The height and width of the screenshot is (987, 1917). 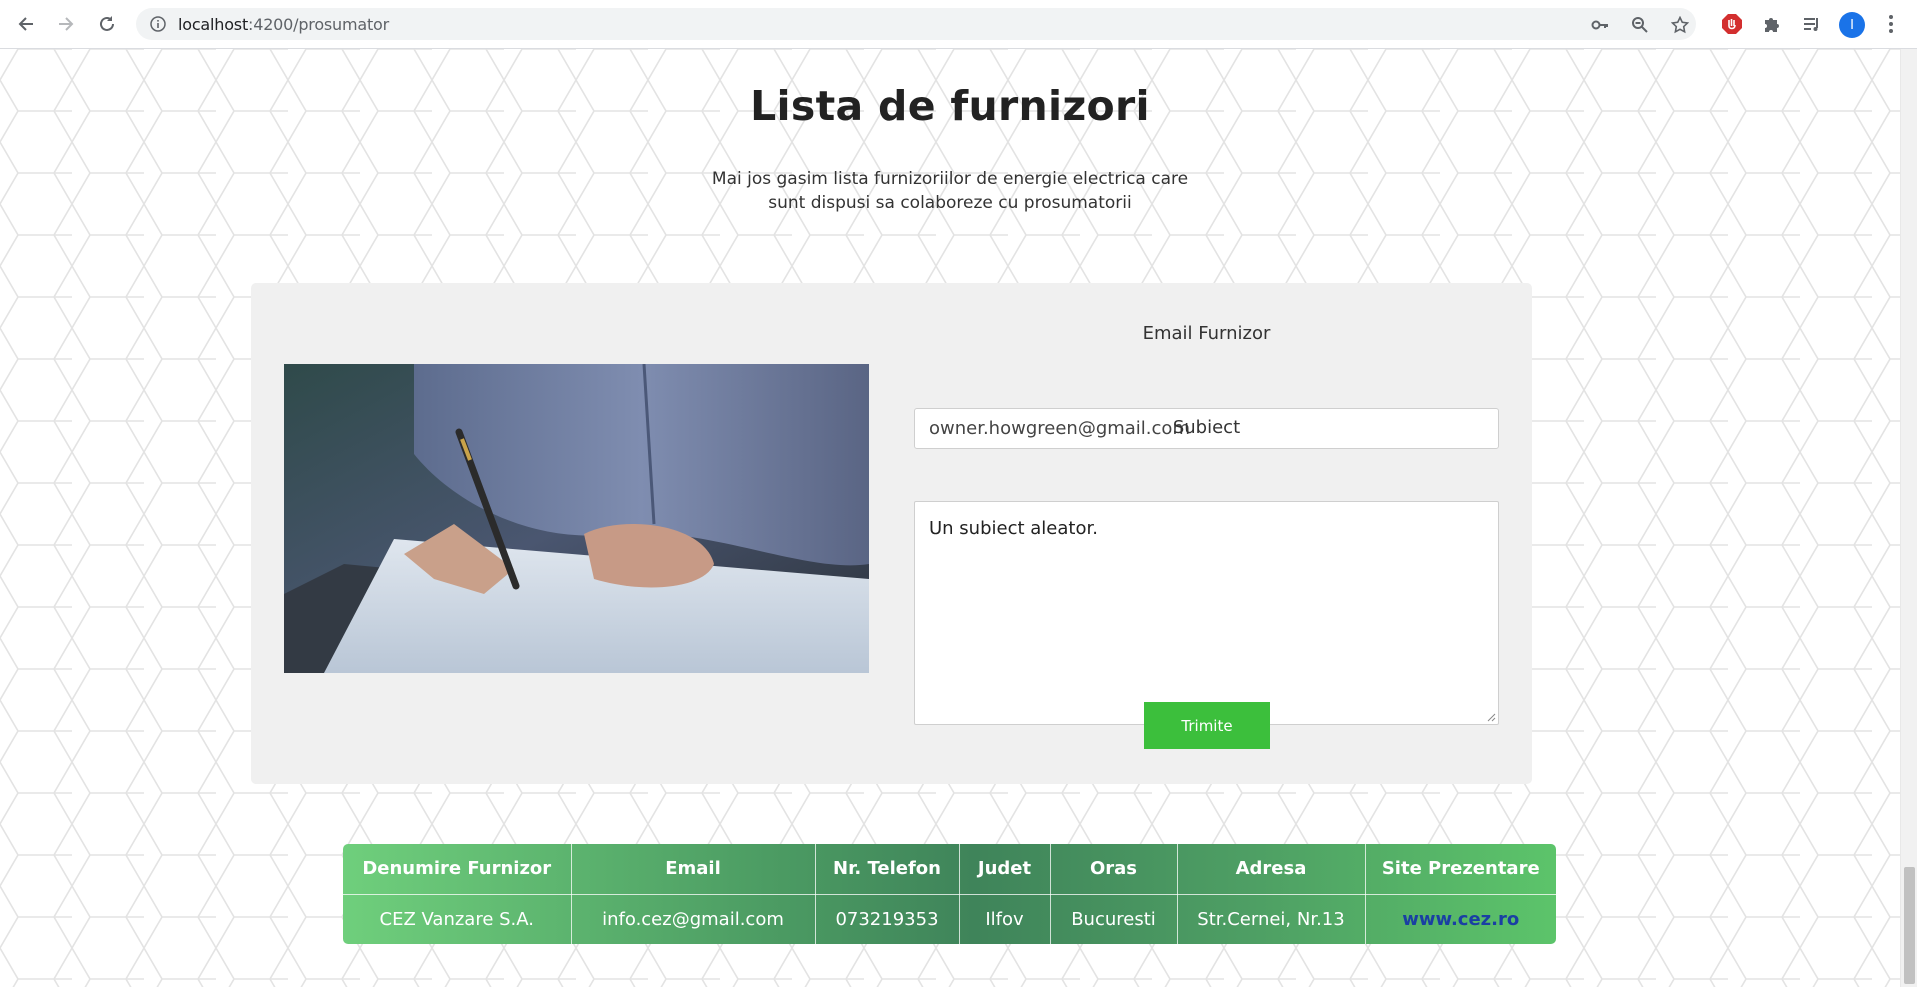 What do you see at coordinates (1909, 925) in the screenshot?
I see `scrollbar-thumb` at bounding box center [1909, 925].